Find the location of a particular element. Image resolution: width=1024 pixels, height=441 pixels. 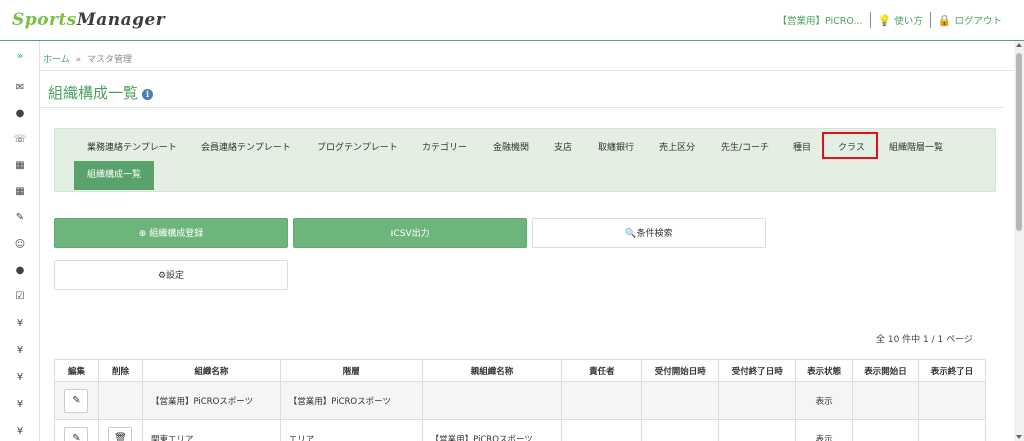

table-row: ✎ 🗑 関東エリア エリア 【営業用】PiCROスポーツ 表示 is located at coordinates (520, 430).